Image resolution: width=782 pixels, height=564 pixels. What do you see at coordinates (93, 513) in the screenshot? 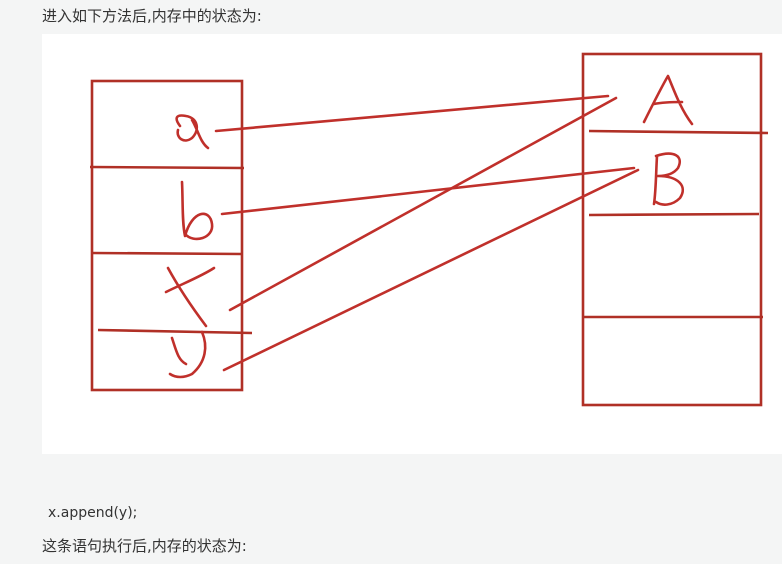
I see `code-snippet: x.append(y);` at bounding box center [93, 513].